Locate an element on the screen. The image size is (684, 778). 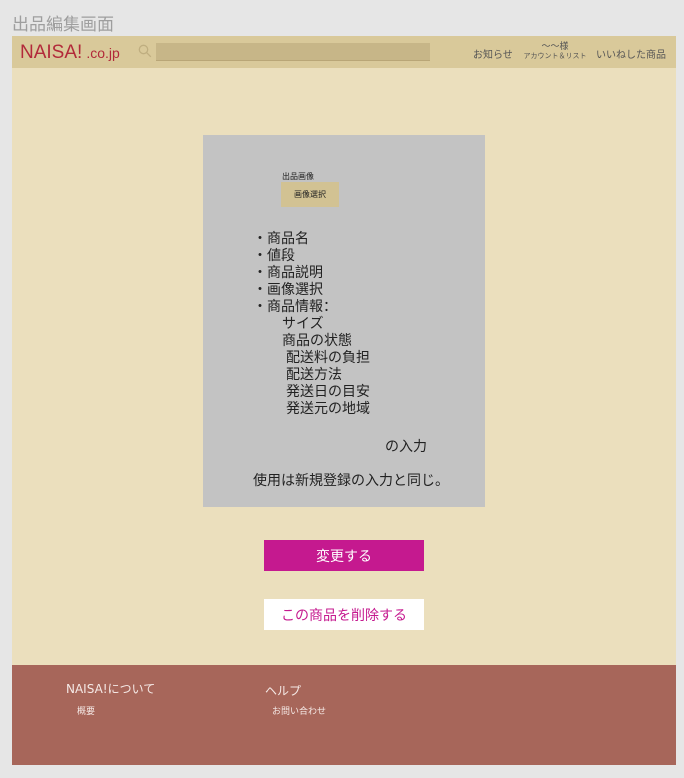
shipping-info-item: 配送方法 is located at coordinates (314, 375).